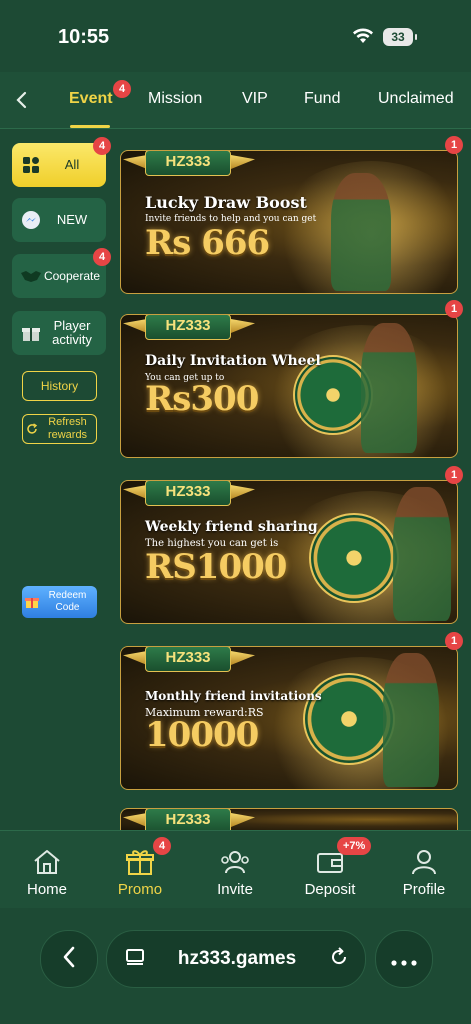 This screenshot has width=471, height=1024. Describe the element at coordinates (102, 257) in the screenshot. I see `sidebar-cooperate-badge: 4` at that location.